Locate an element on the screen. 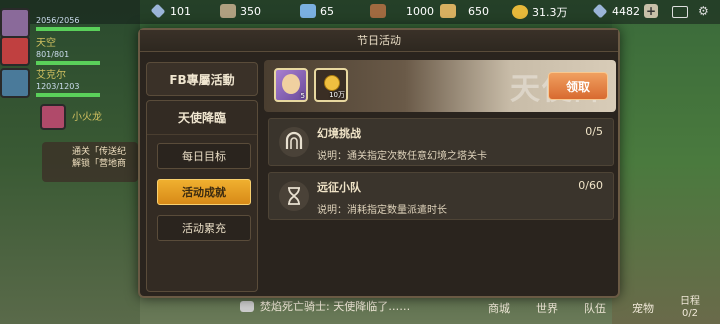 This screenshot has width=720, height=324. schedule-label: 日程 is located at coordinates (690, 301).